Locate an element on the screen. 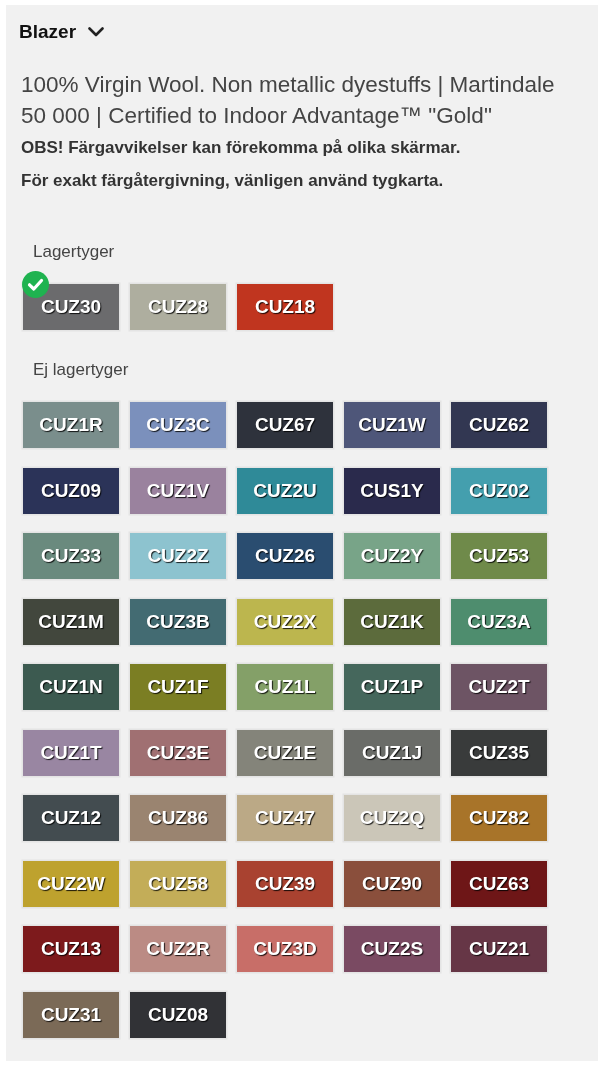 This screenshot has height=1069, width=606. fabric-swatch: CUZ1W is located at coordinates (392, 425).